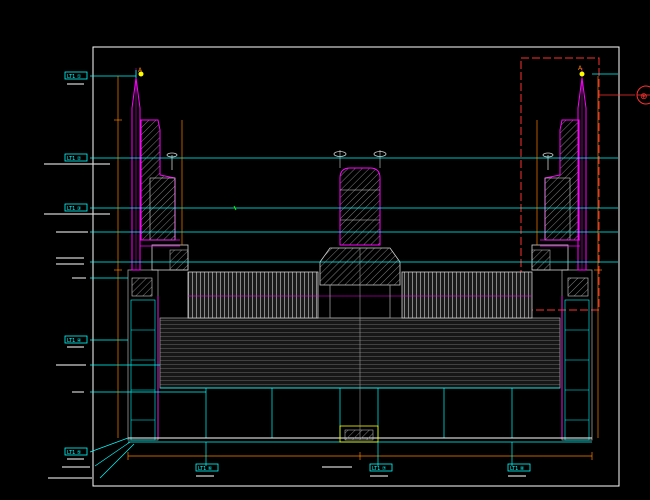 Image resolution: width=650 pixels, height=500 pixels. I want to click on tag-b3: LT1 ⑧, so click(519, 467).